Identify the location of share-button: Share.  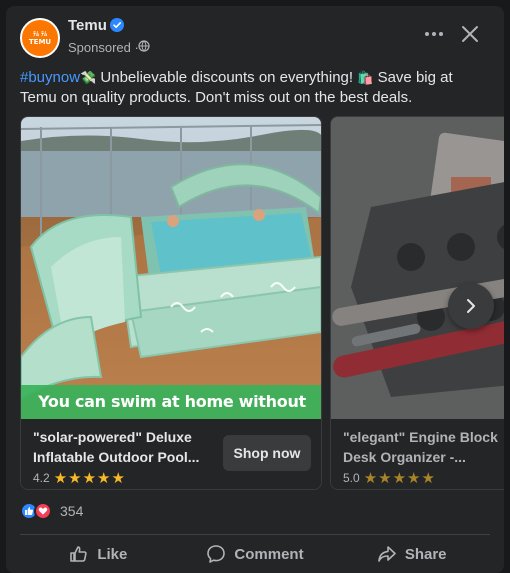
(411, 554).